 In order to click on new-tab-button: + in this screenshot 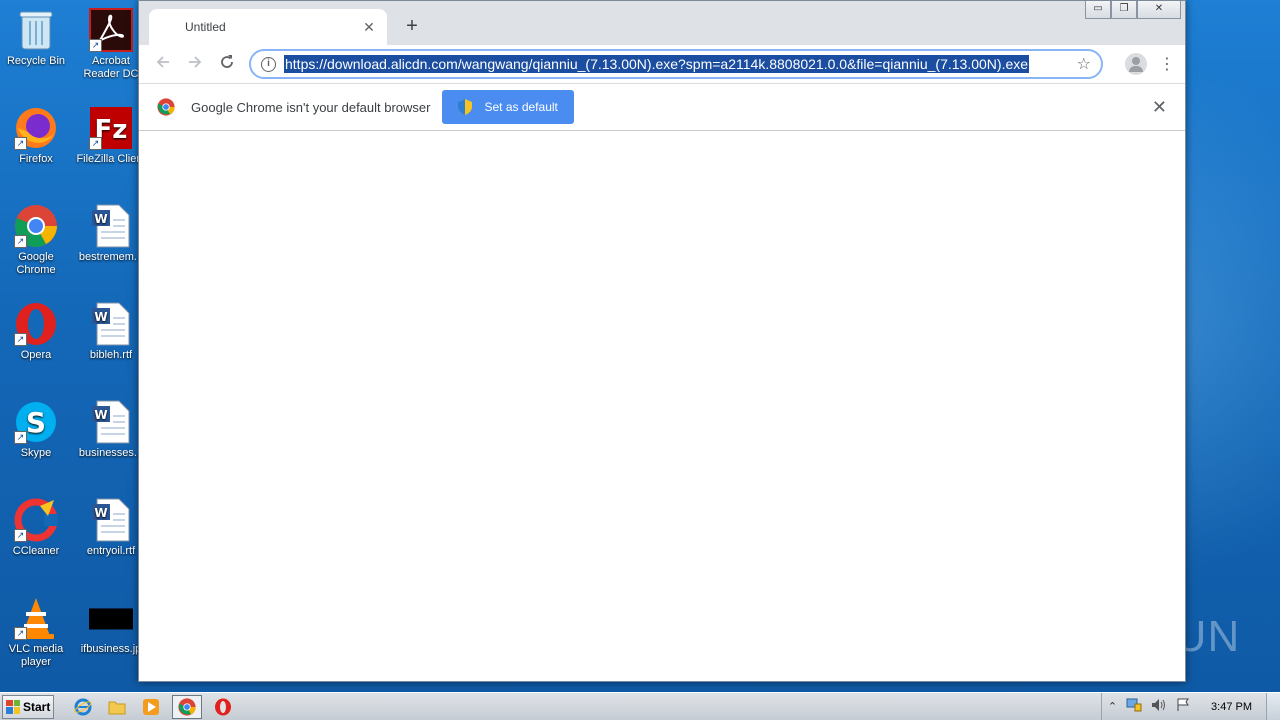, I will do `click(412, 26)`.